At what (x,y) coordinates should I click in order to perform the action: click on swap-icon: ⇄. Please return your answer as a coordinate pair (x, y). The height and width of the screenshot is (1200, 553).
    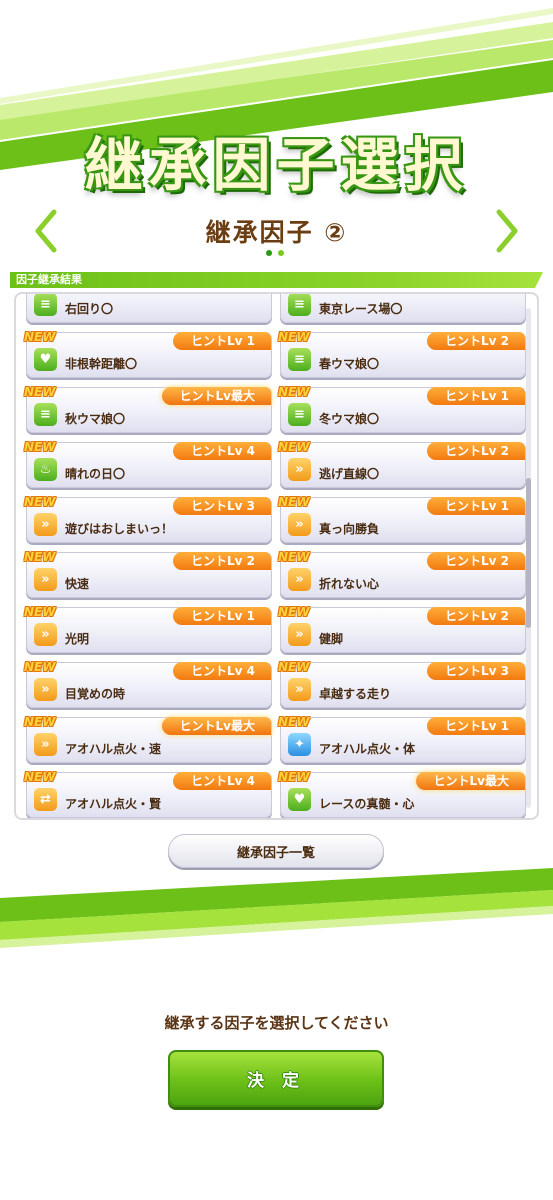
    Looking at the image, I should click on (45, 799).